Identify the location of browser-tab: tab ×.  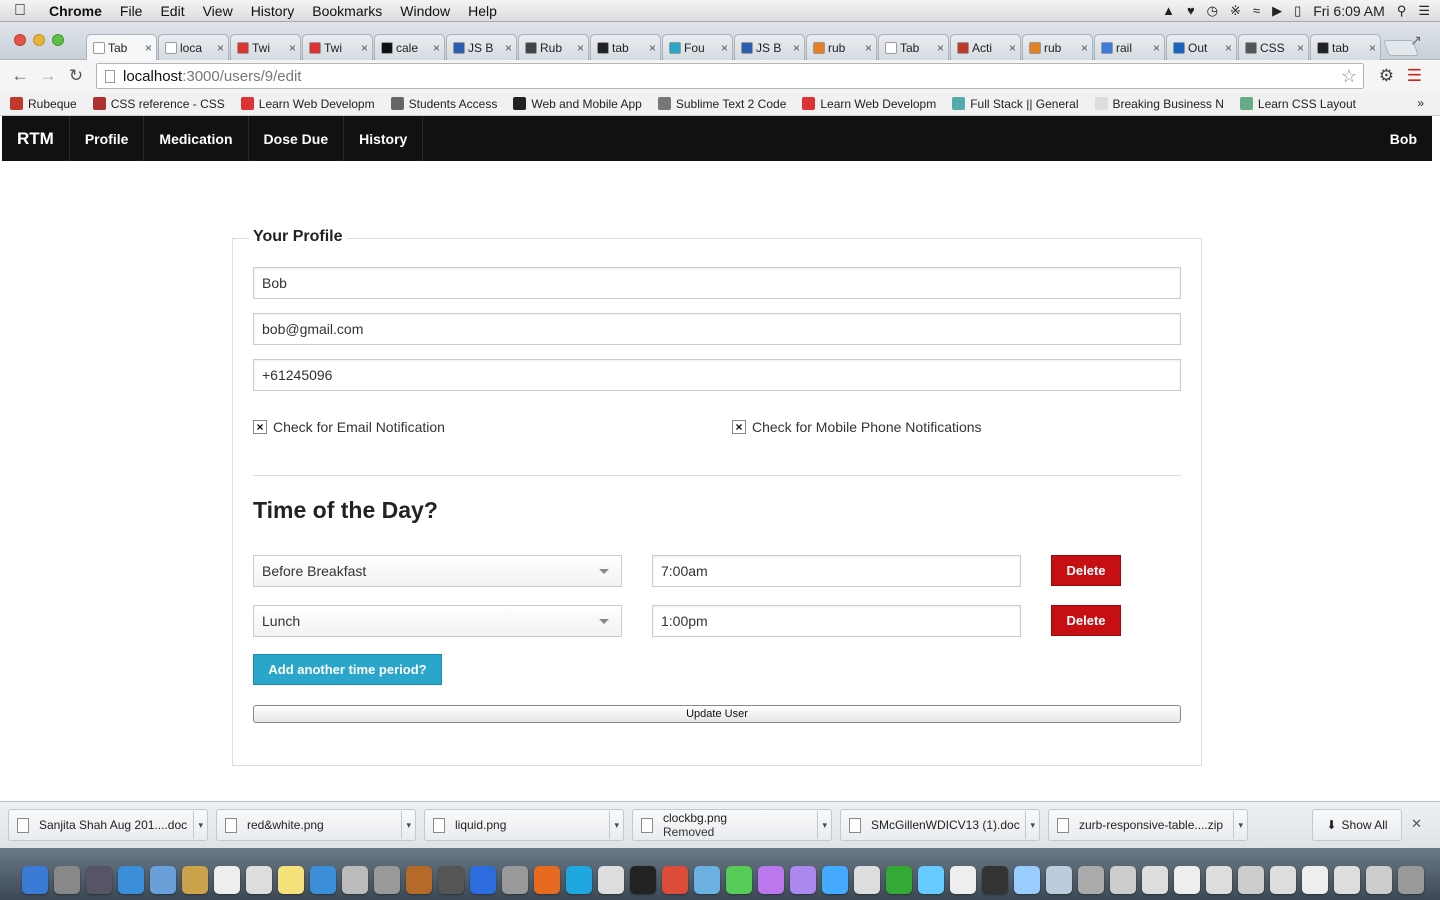
(625, 47).